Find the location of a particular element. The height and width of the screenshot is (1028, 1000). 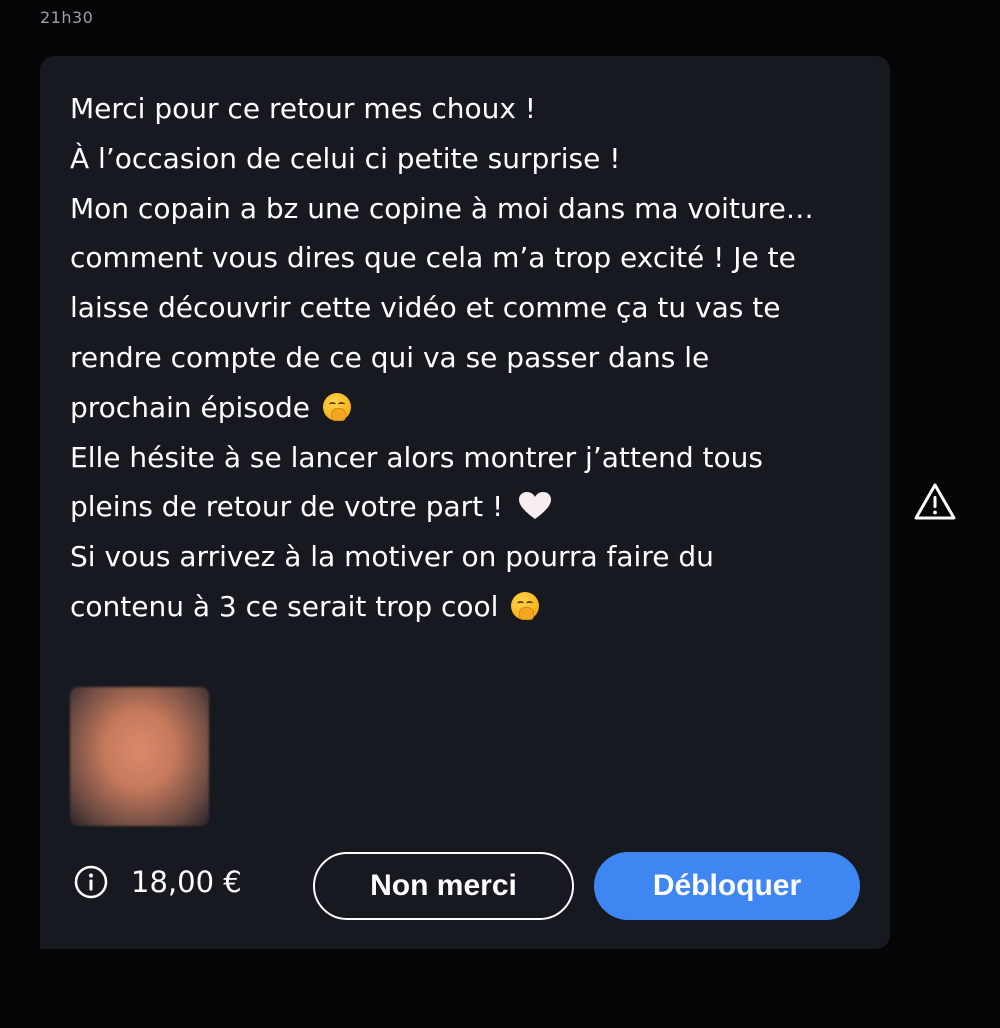

white-heart-emoji-icon is located at coordinates (535, 506).